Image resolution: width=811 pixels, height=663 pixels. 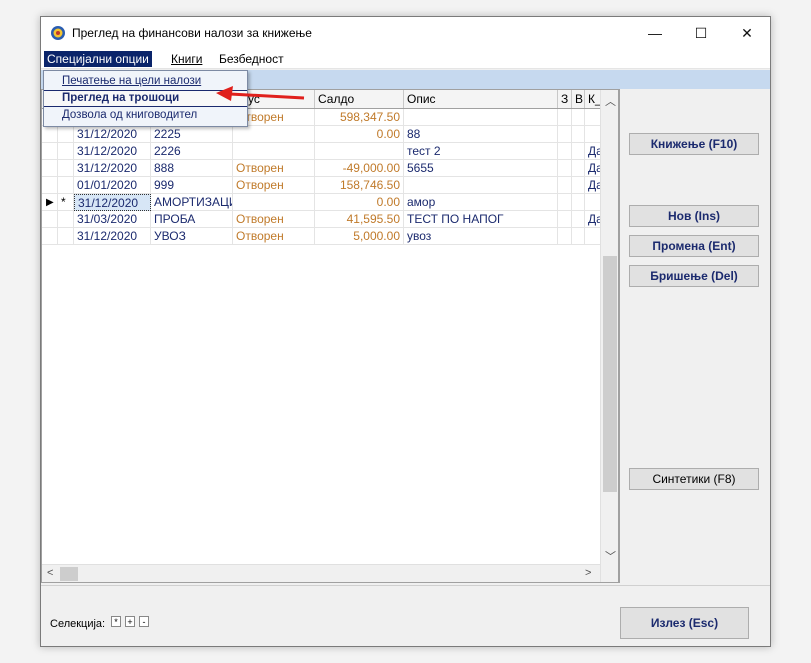 I want to click on minimize-button: —, so click(x=655, y=33).